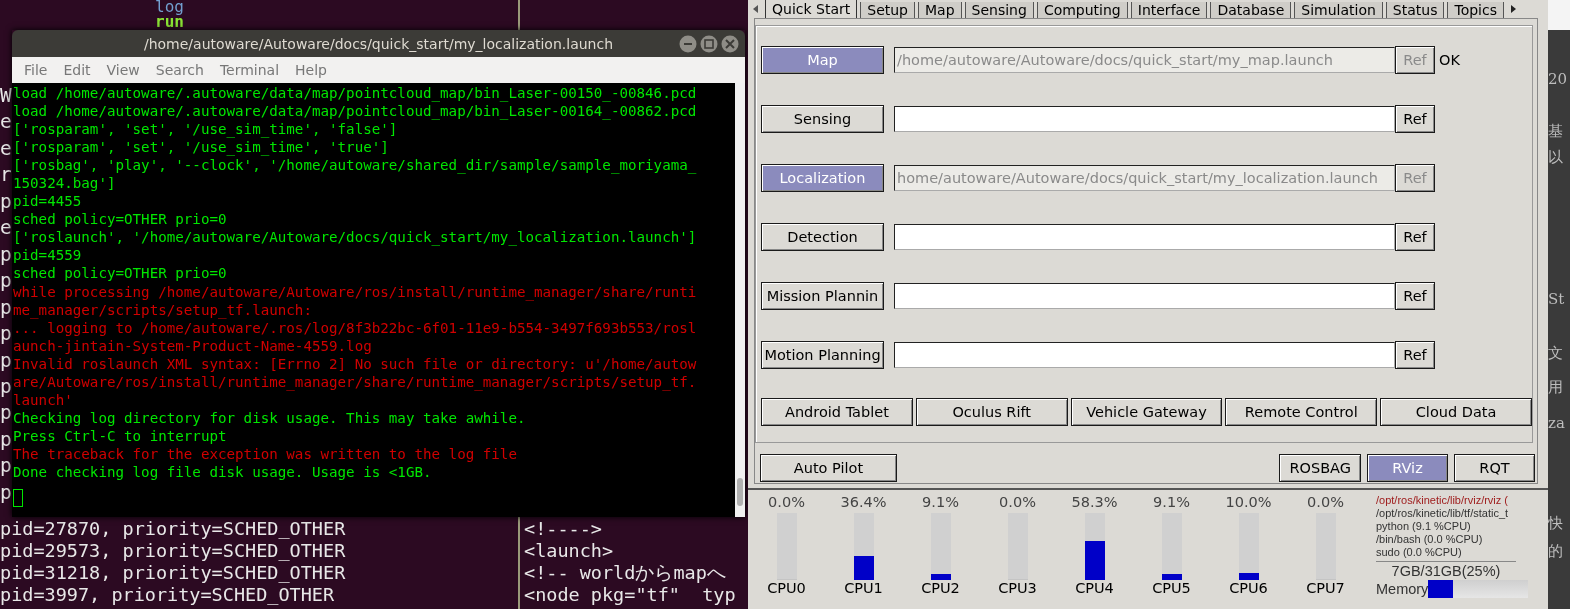 Image resolution: width=1570 pixels, height=609 pixels. I want to click on cpu-label: CPU1, so click(863, 588).